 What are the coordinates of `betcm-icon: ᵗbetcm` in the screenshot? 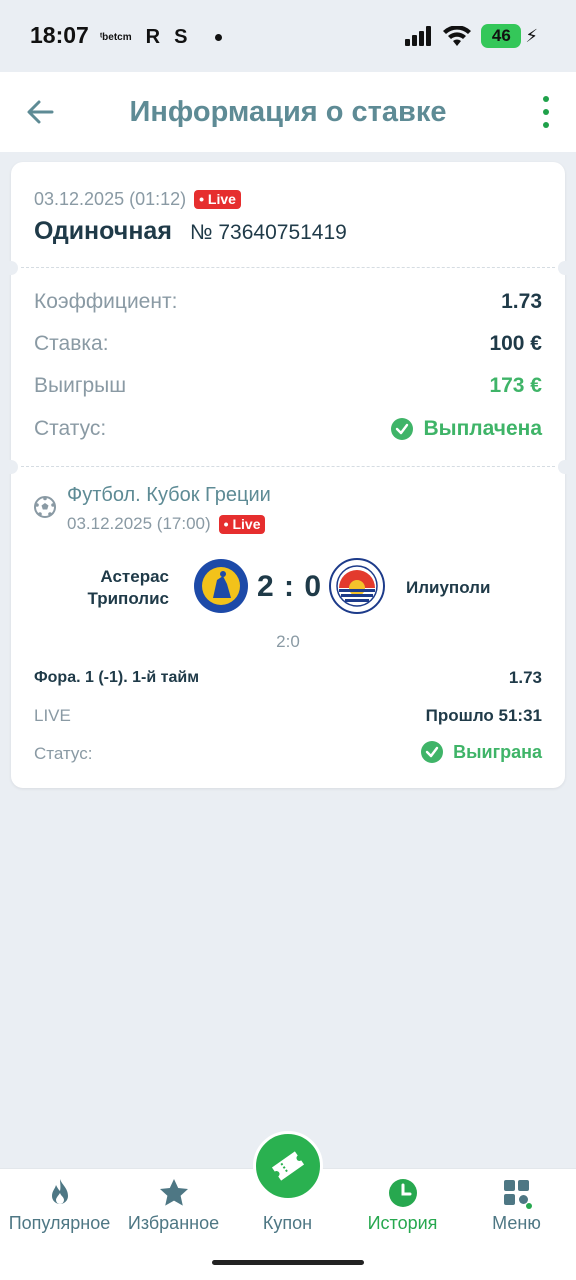 It's located at (116, 37).